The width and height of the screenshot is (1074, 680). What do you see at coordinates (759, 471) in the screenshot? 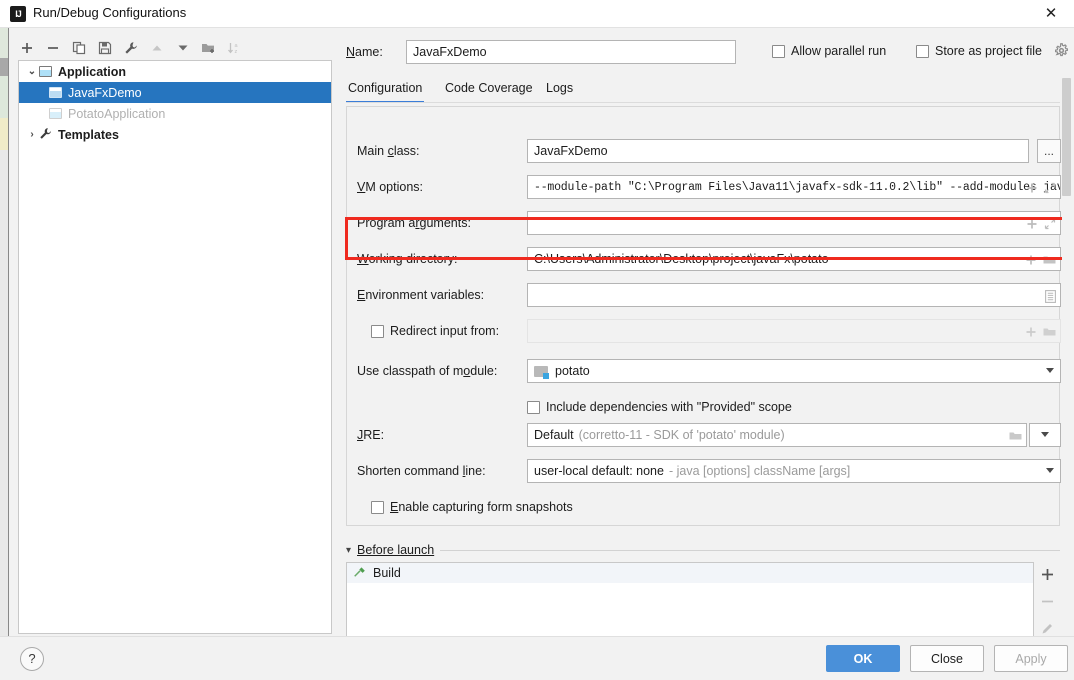
I see `shorten-value-secondary: - java [options] className [args]` at bounding box center [759, 471].